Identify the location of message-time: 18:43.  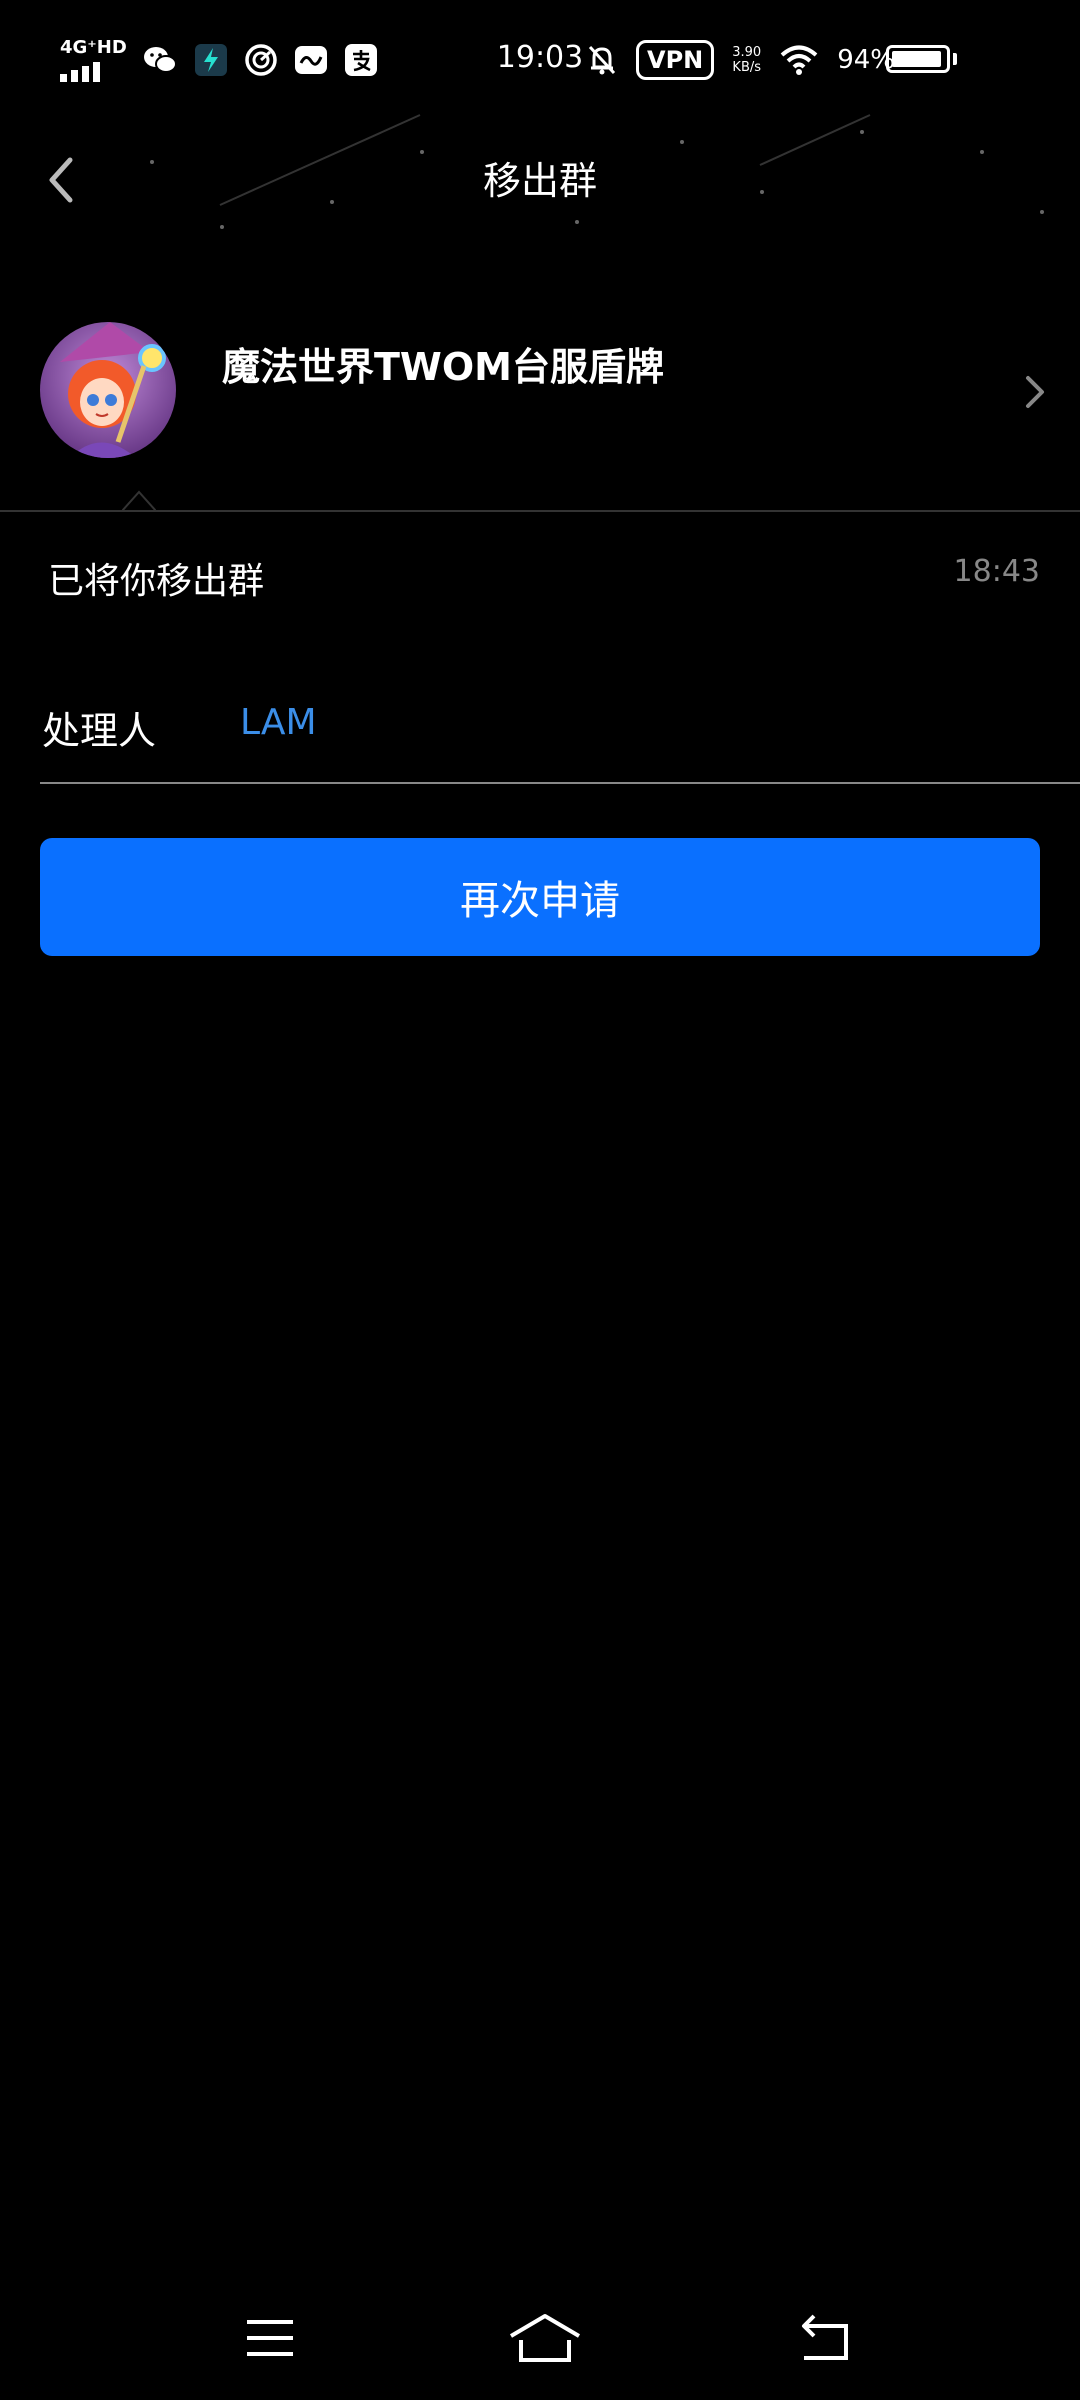
(996, 571).